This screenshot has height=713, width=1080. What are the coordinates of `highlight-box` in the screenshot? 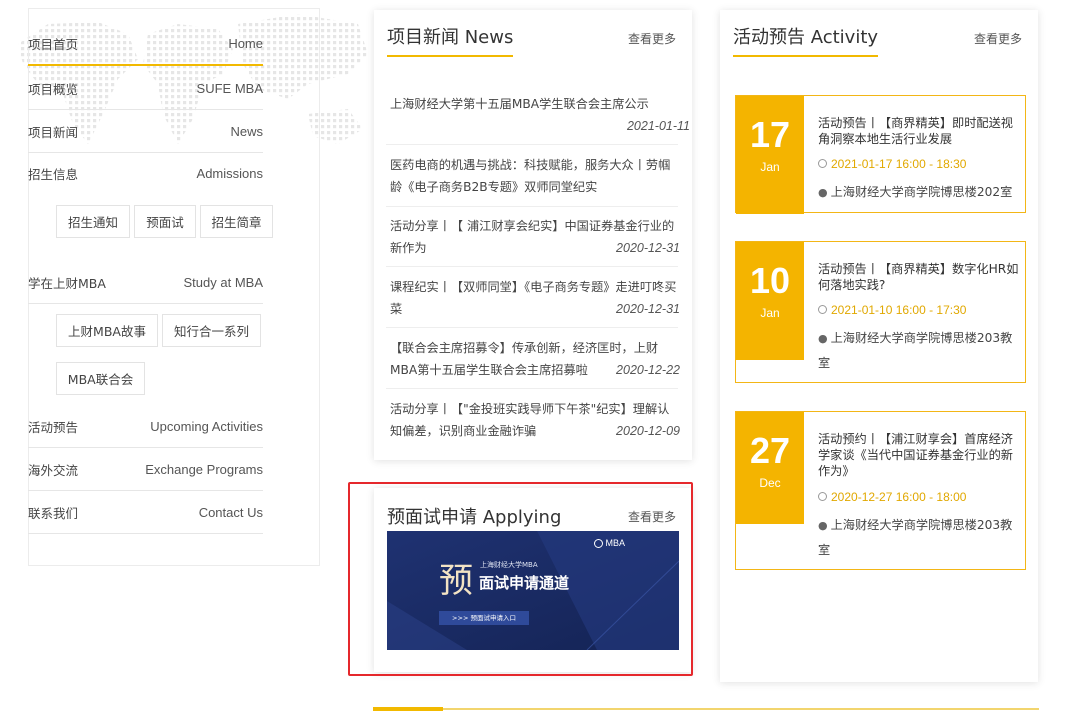 It's located at (520, 579).